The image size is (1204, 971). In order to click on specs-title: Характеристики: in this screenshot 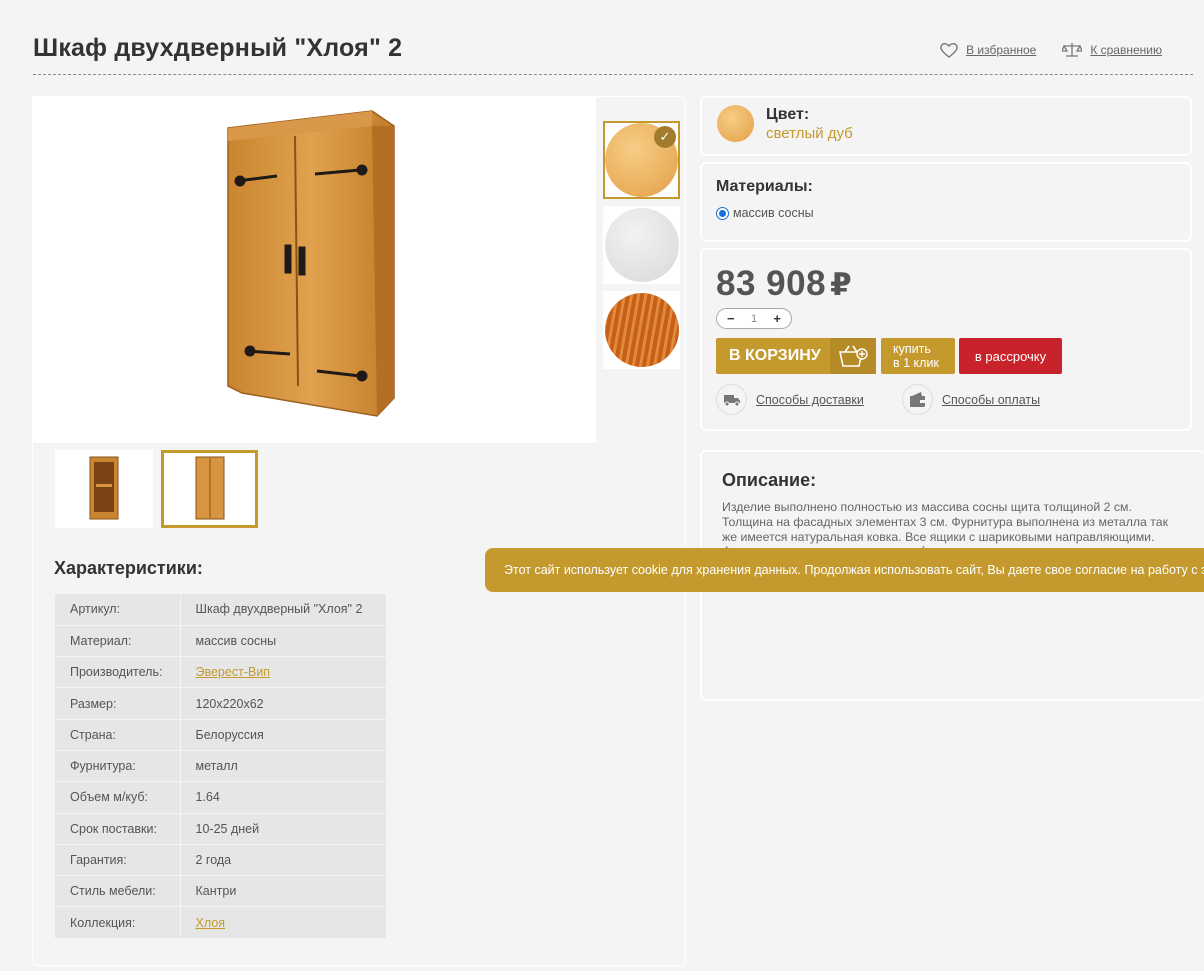, I will do `click(128, 568)`.